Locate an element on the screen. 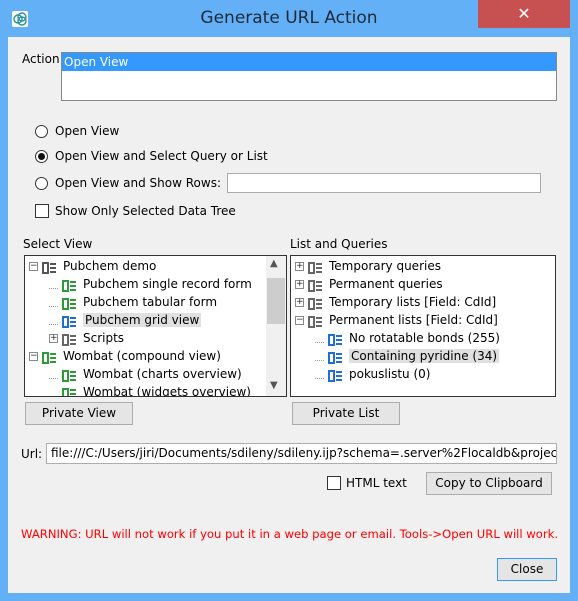 The image size is (578, 601). window-close-button: ✕ is located at coordinates (524, 14).